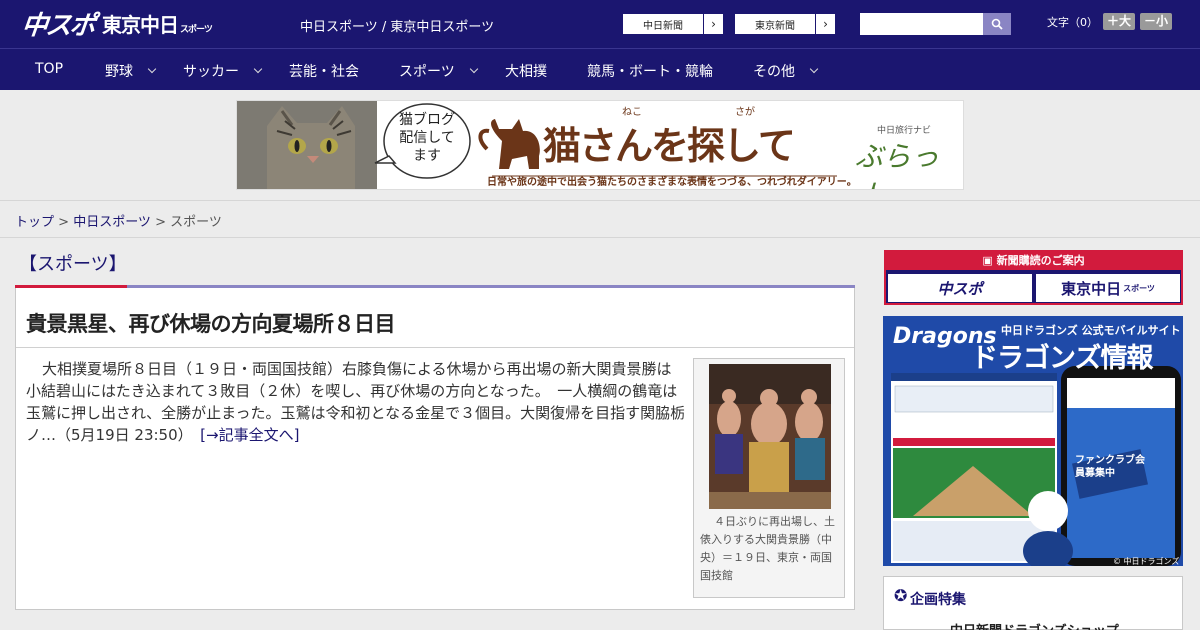 The image size is (1200, 630). Describe the element at coordinates (1108, 288) in the screenshot. I see `subscribe-tokyo-chunichi-button: 東京中日 スポーツ` at that location.